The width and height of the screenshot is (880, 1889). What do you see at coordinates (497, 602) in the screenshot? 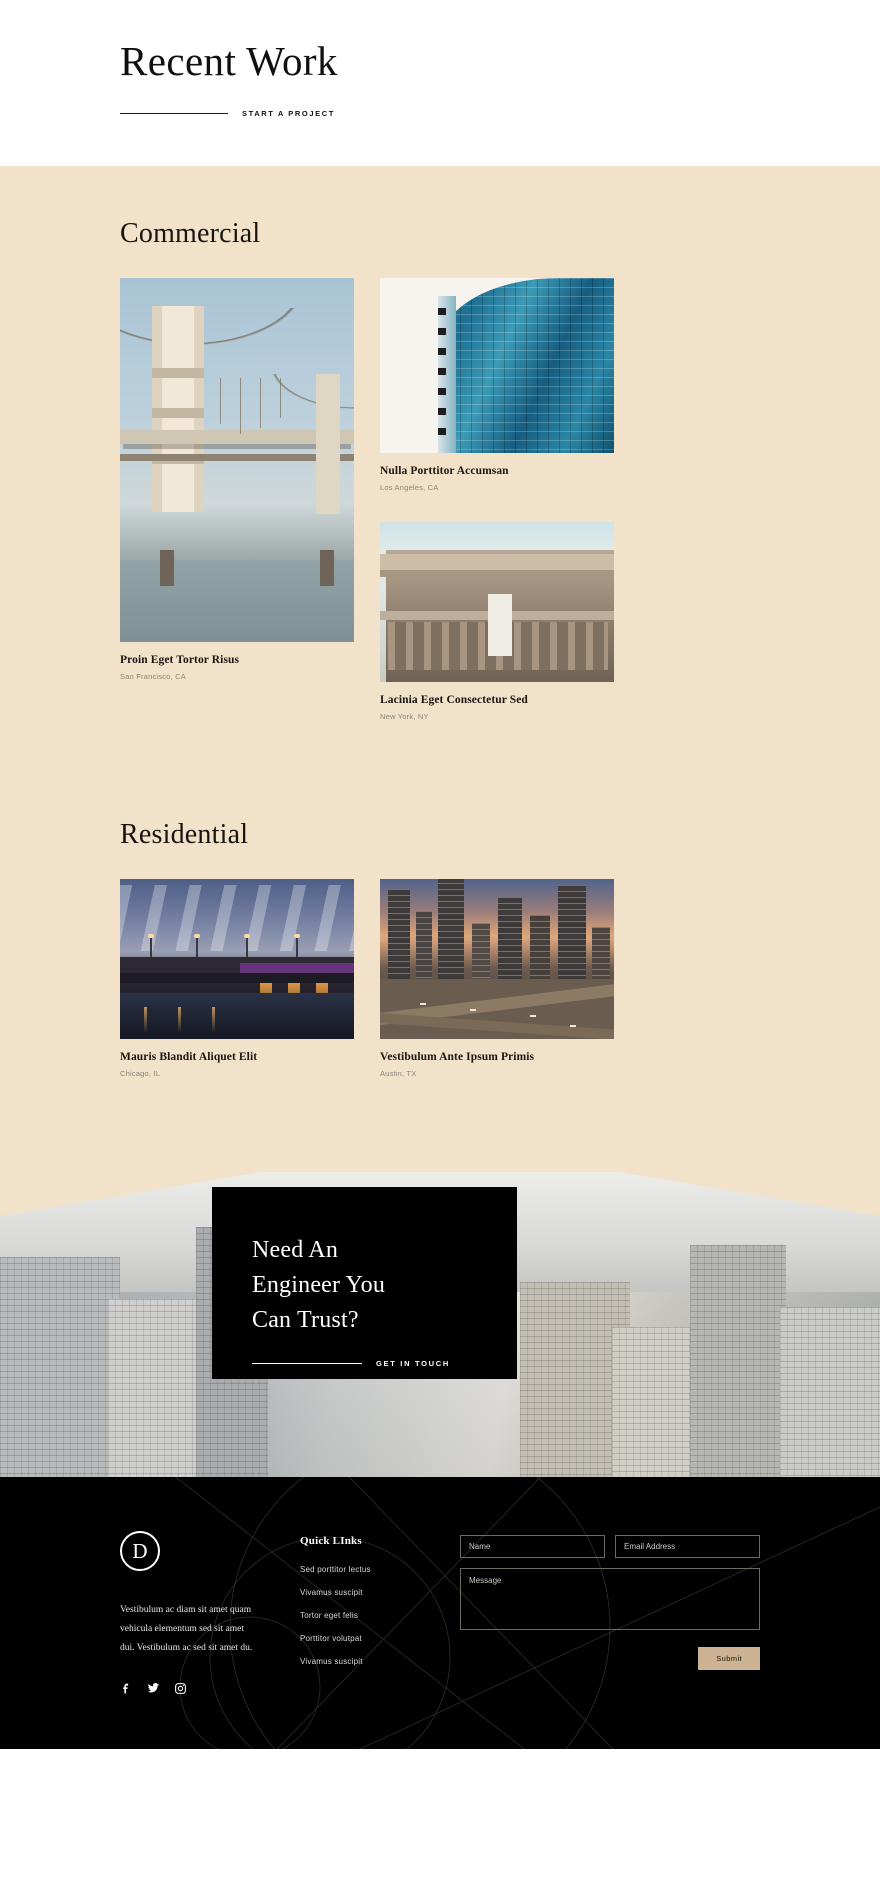
I see `project-image-stone-building` at bounding box center [497, 602].